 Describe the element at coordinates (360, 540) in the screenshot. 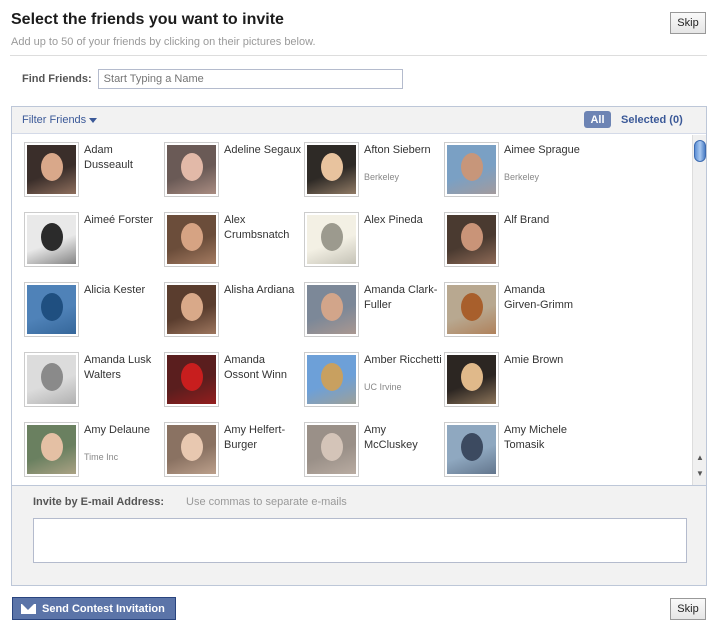

I see `email-invite-input` at that location.